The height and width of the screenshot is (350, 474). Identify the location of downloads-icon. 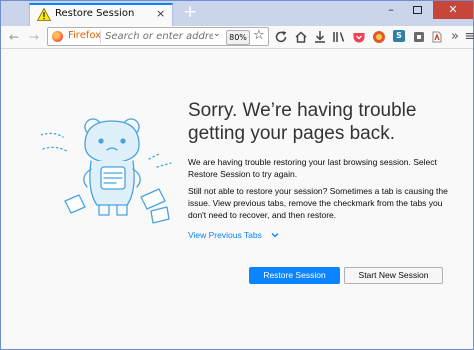
(320, 37).